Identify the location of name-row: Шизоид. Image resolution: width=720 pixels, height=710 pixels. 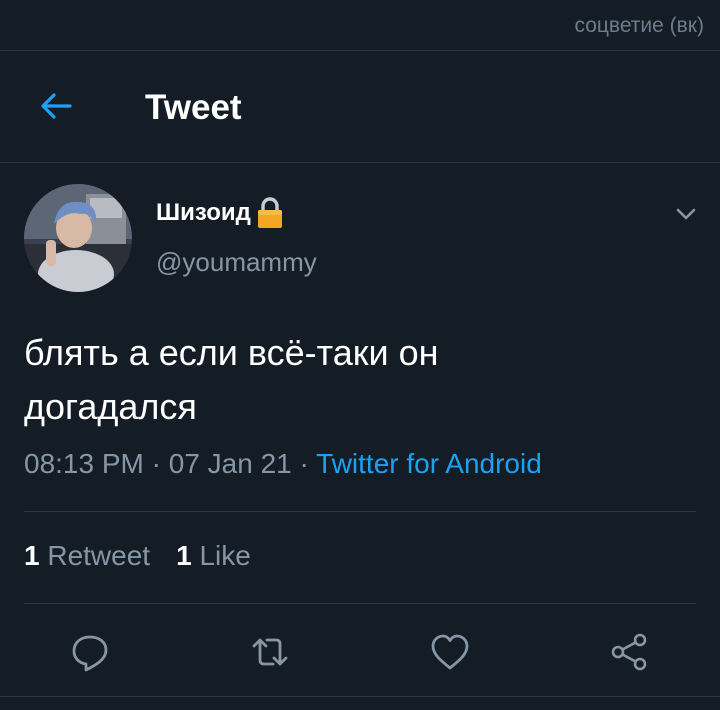
(220, 213).